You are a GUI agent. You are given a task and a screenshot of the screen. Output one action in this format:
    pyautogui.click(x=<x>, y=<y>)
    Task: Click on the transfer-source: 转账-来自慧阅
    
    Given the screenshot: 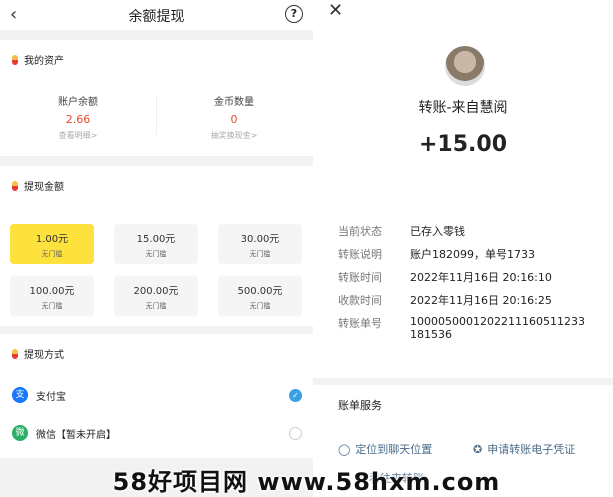 What is the action you would take?
    pyautogui.click(x=463, y=108)
    